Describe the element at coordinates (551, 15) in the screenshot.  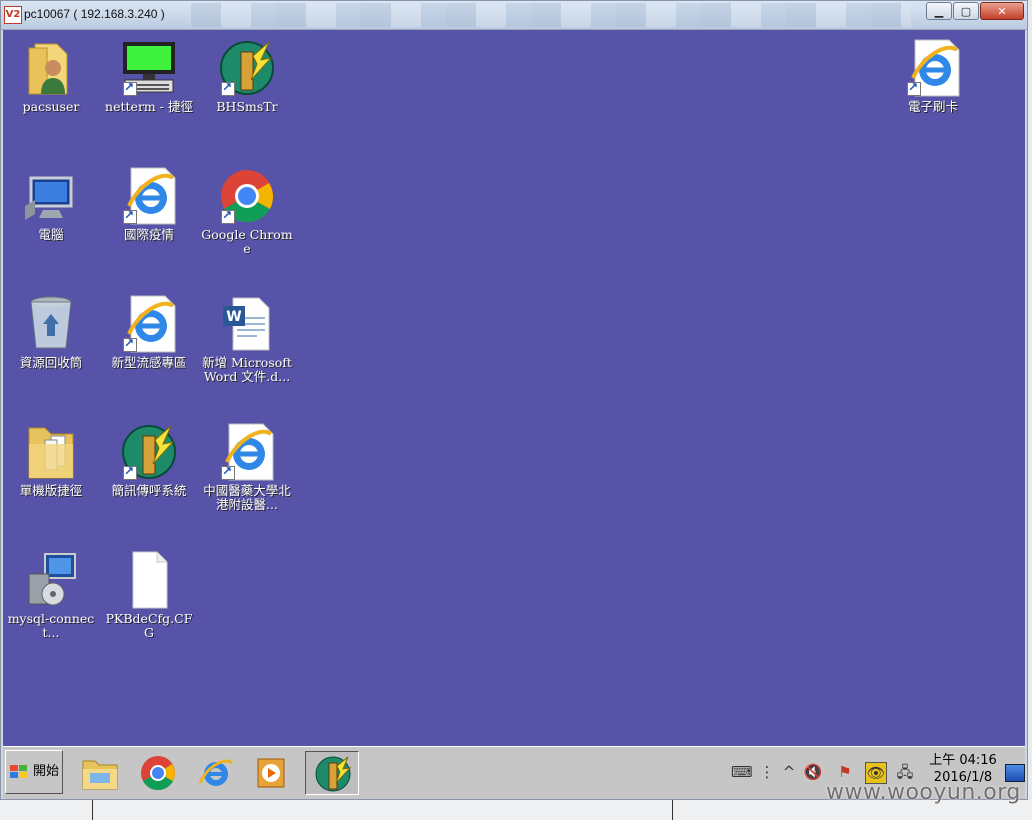
I see `titlebar-decoration` at that location.